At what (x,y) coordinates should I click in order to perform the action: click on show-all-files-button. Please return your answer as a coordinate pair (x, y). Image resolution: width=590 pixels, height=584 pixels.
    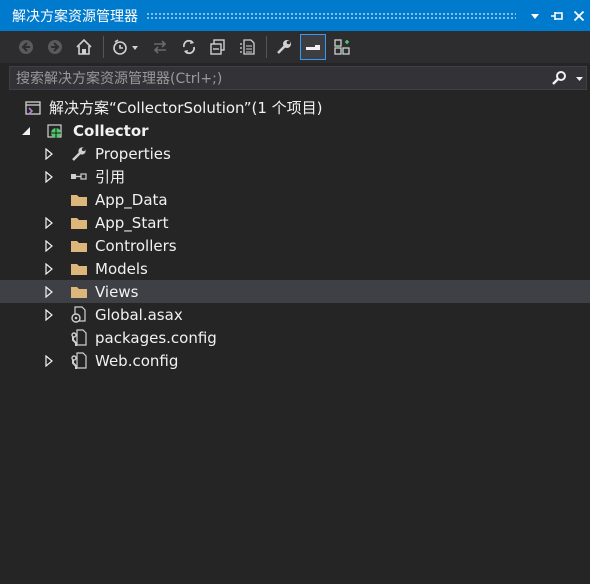
    Looking at the image, I should click on (247, 47).